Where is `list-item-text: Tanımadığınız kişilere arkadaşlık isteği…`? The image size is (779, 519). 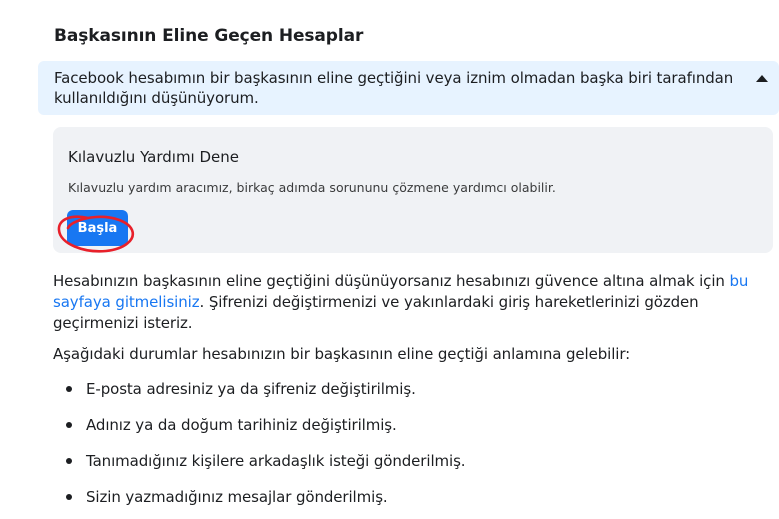
list-item-text: Tanımadığınız kişilere arkadaşlık isteği… is located at coordinates (276, 461).